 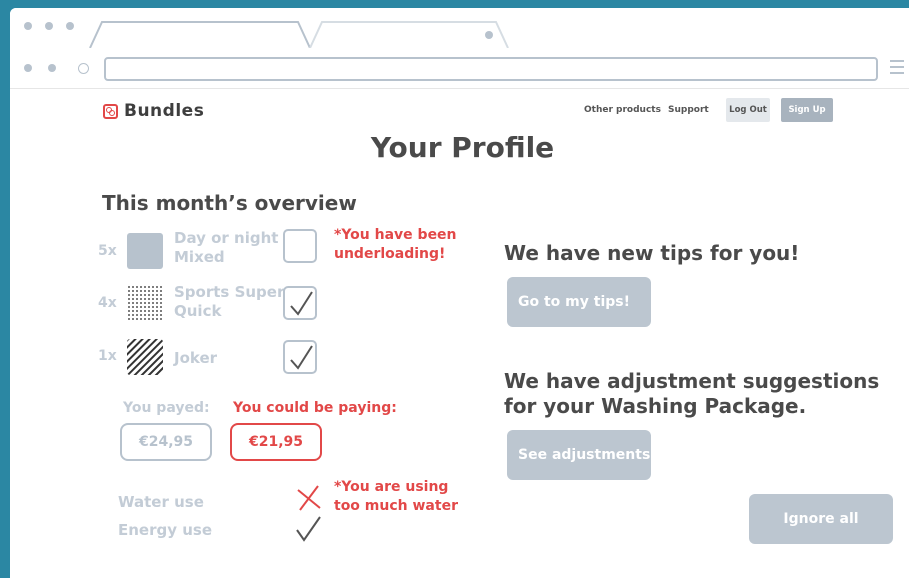 I want to click on url-bar, so click(x=491, y=69).